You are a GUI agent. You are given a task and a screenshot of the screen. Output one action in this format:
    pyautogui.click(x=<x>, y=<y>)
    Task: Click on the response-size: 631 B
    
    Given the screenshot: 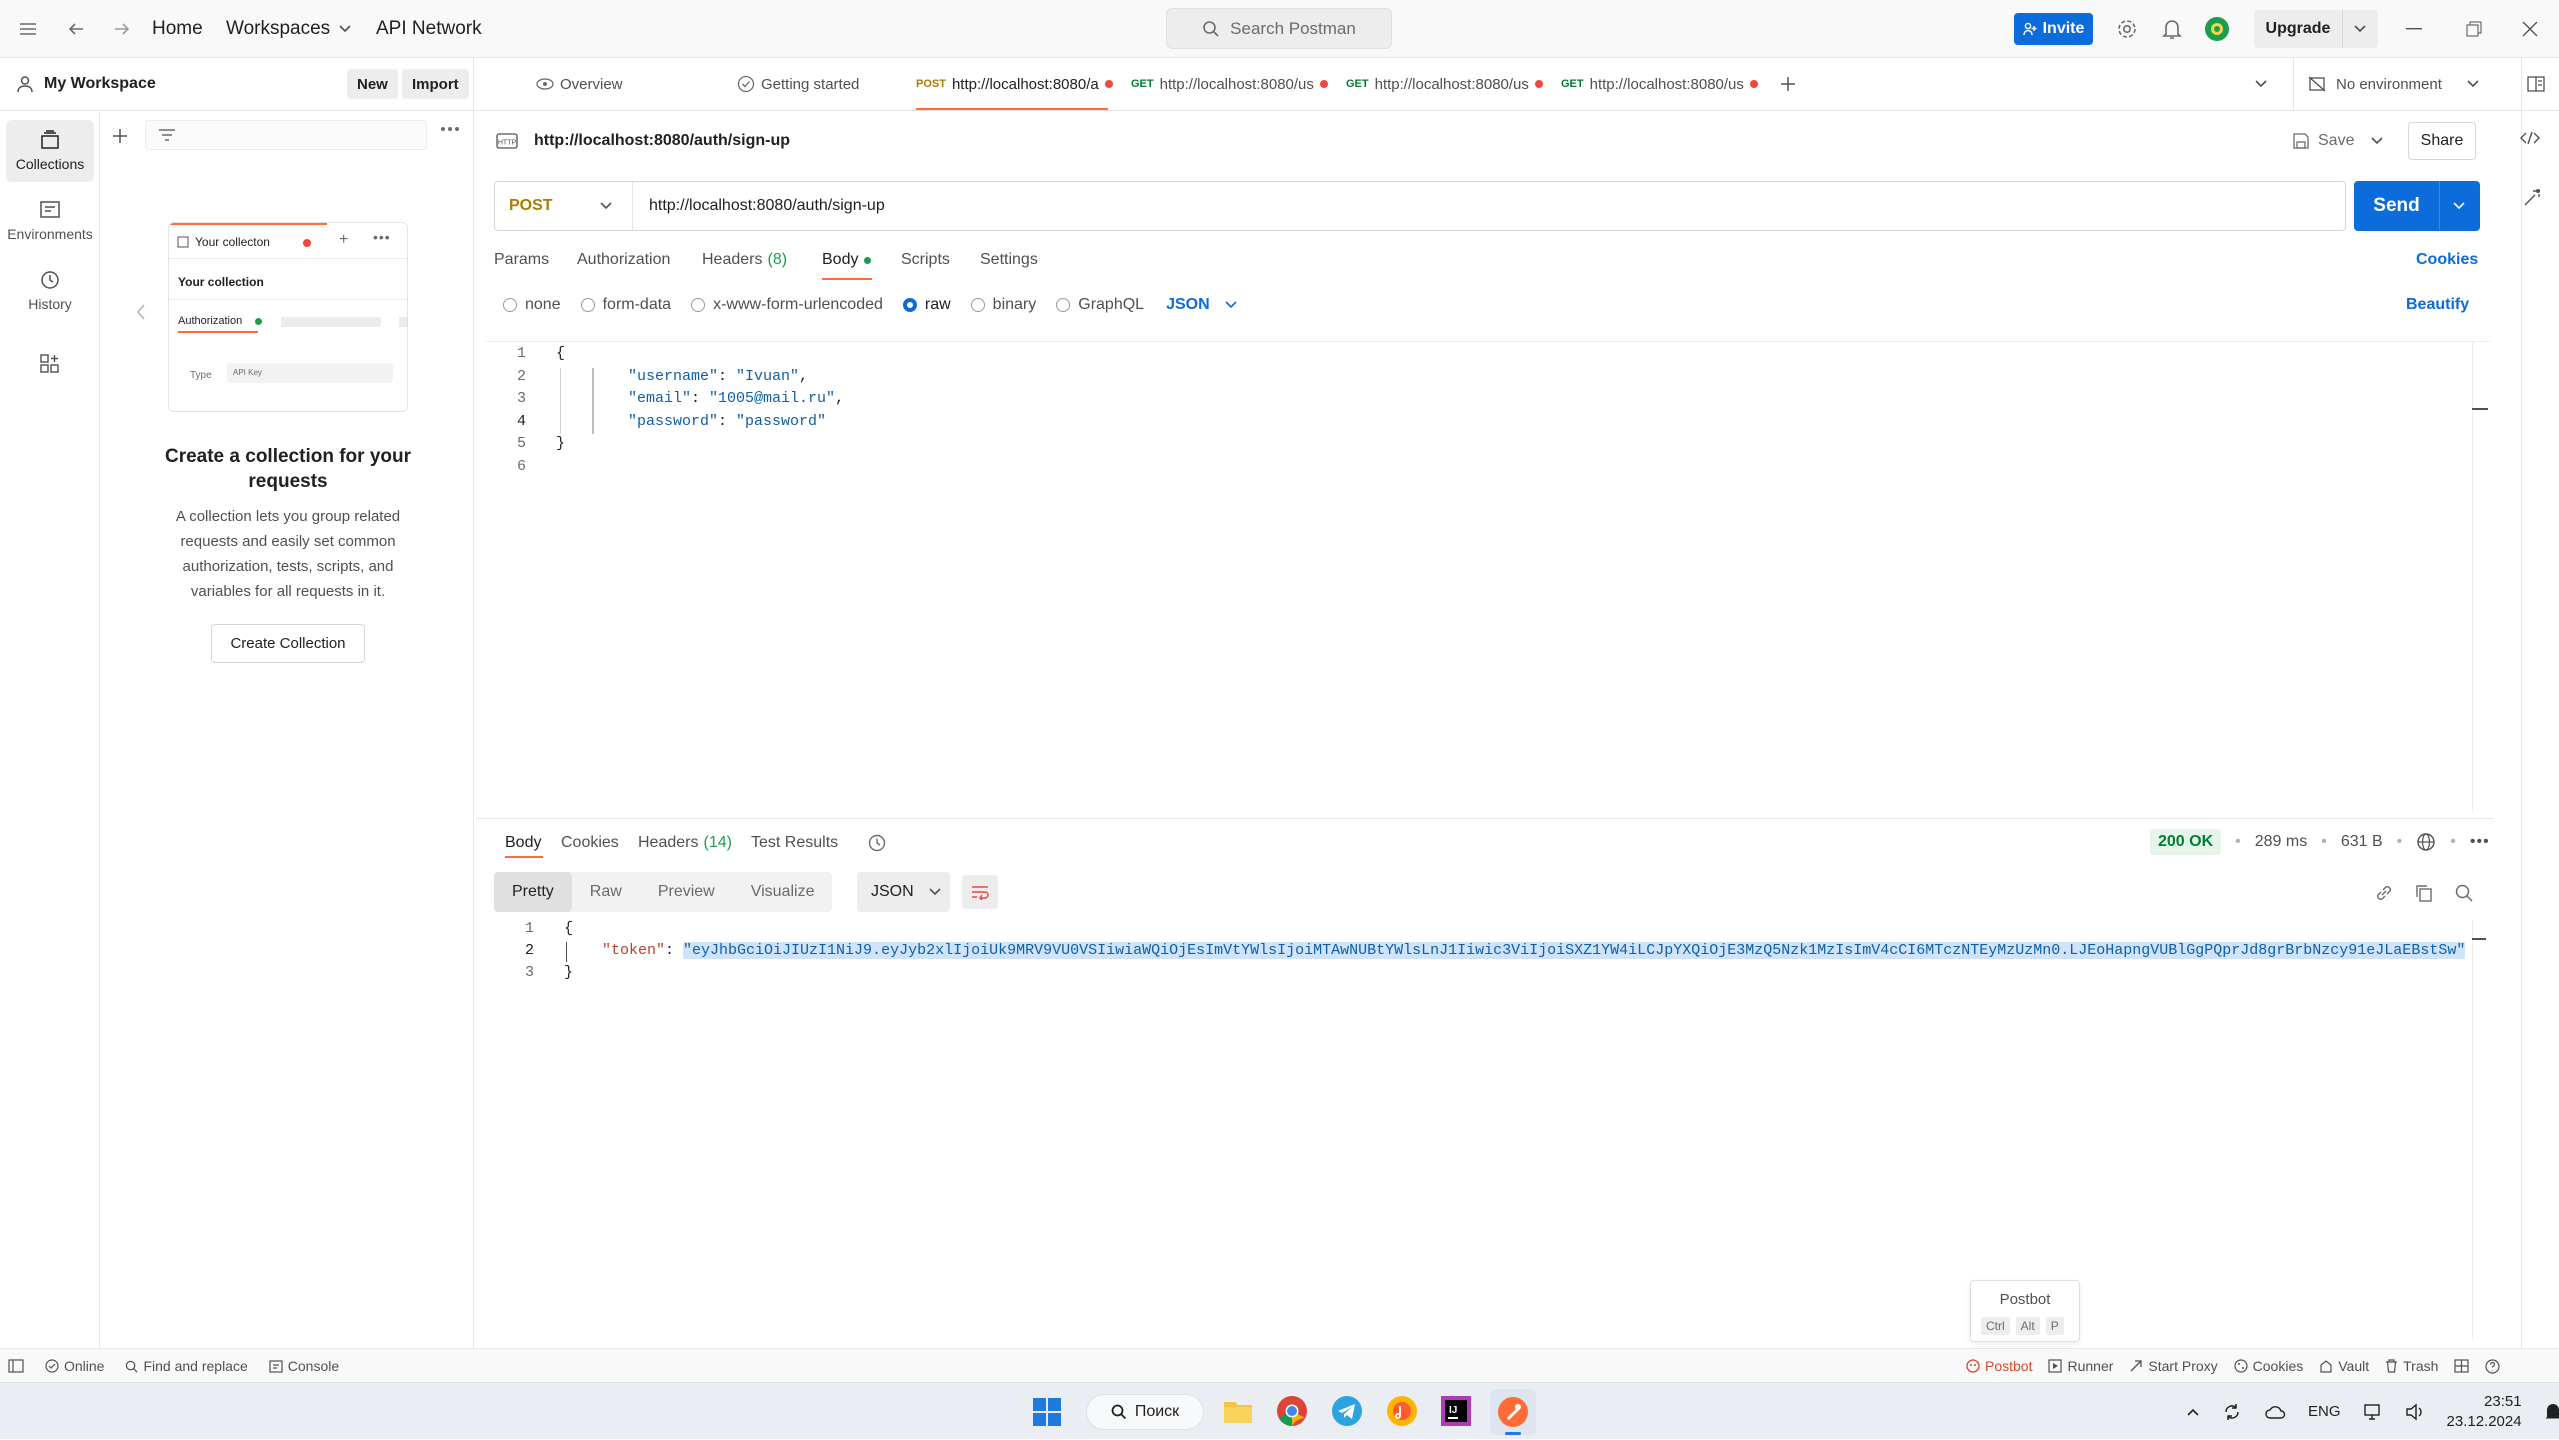 What is the action you would take?
    pyautogui.click(x=2362, y=842)
    